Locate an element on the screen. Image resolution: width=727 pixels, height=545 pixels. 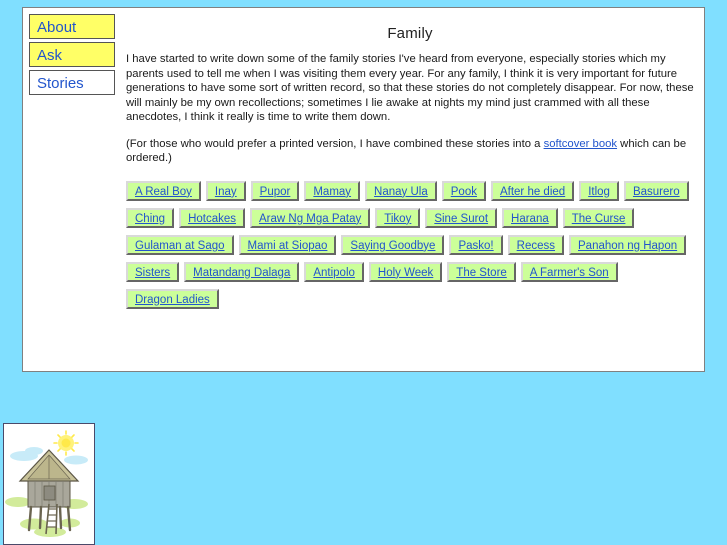
story-link: Mami at Siopao is located at coordinates (287, 244).